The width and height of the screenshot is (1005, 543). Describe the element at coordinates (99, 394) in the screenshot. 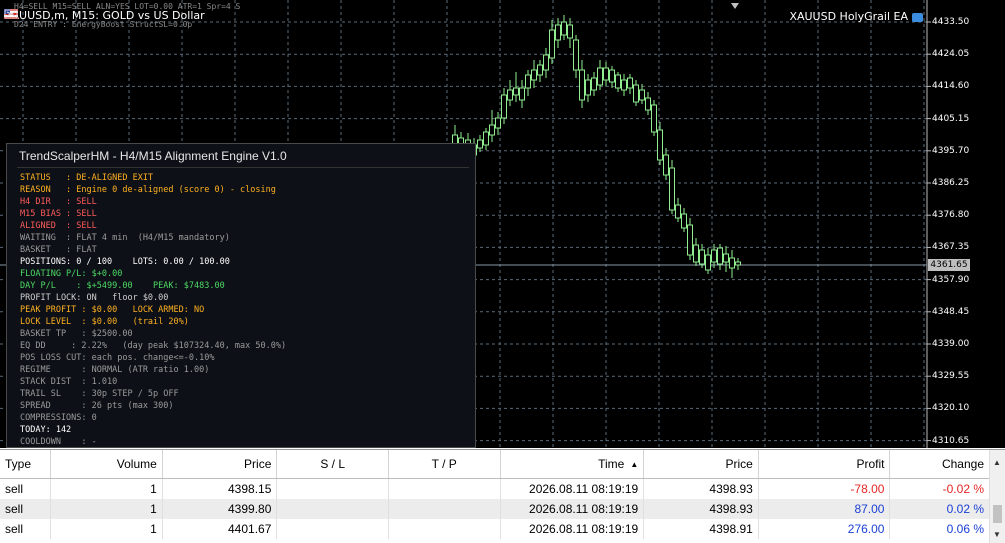

I see `panel-row: TRAIL SL : 30p STEP / 5p OFF` at that location.